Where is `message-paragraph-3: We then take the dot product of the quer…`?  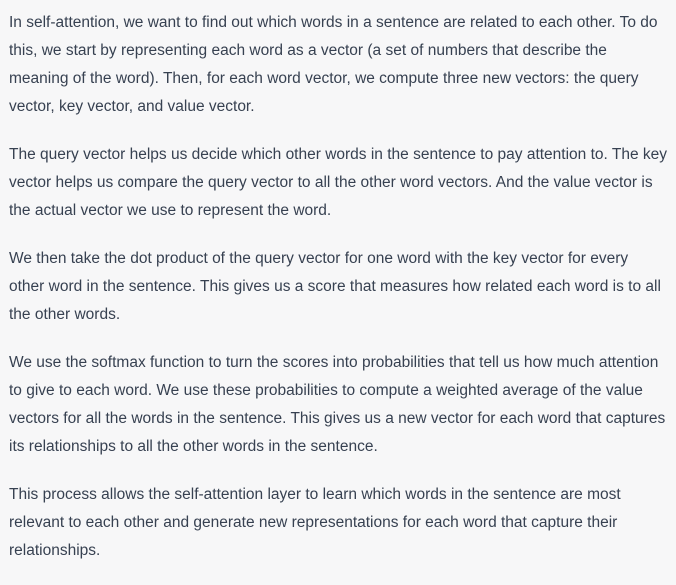
message-paragraph-3: We then take the dot product of the quer… is located at coordinates (335, 286).